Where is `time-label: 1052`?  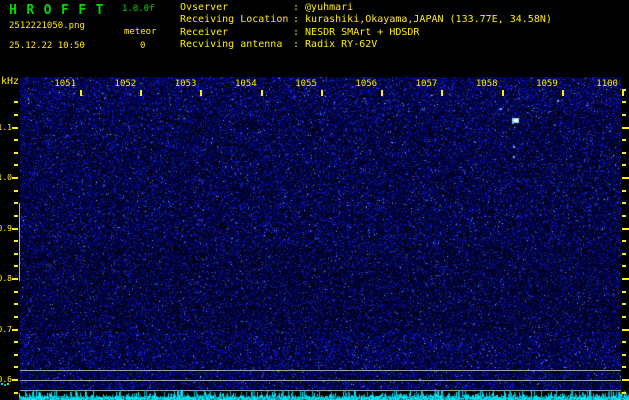 time-label: 1052 is located at coordinates (125, 84).